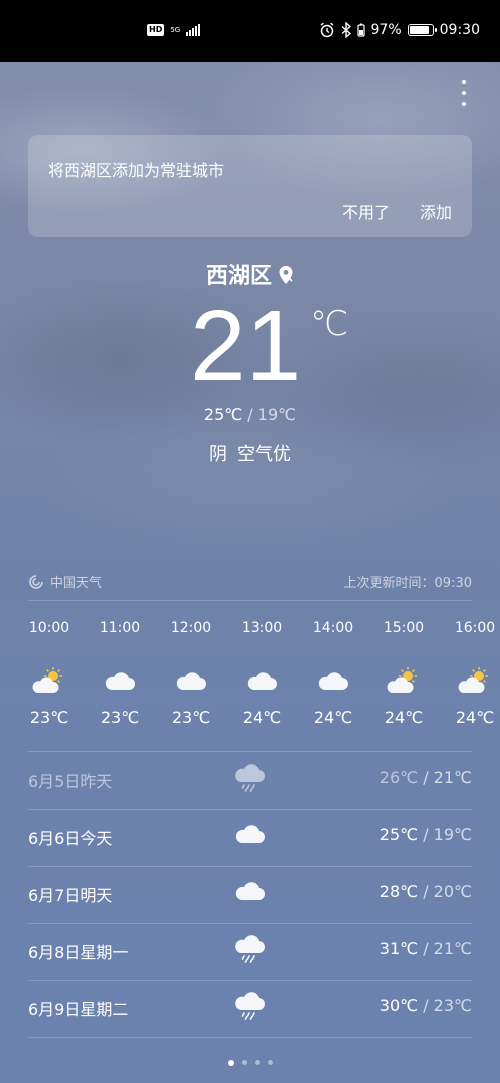 The width and height of the screenshot is (500, 1083). What do you see at coordinates (70, 895) in the screenshot?
I see `day-label: 6月7日明天` at bounding box center [70, 895].